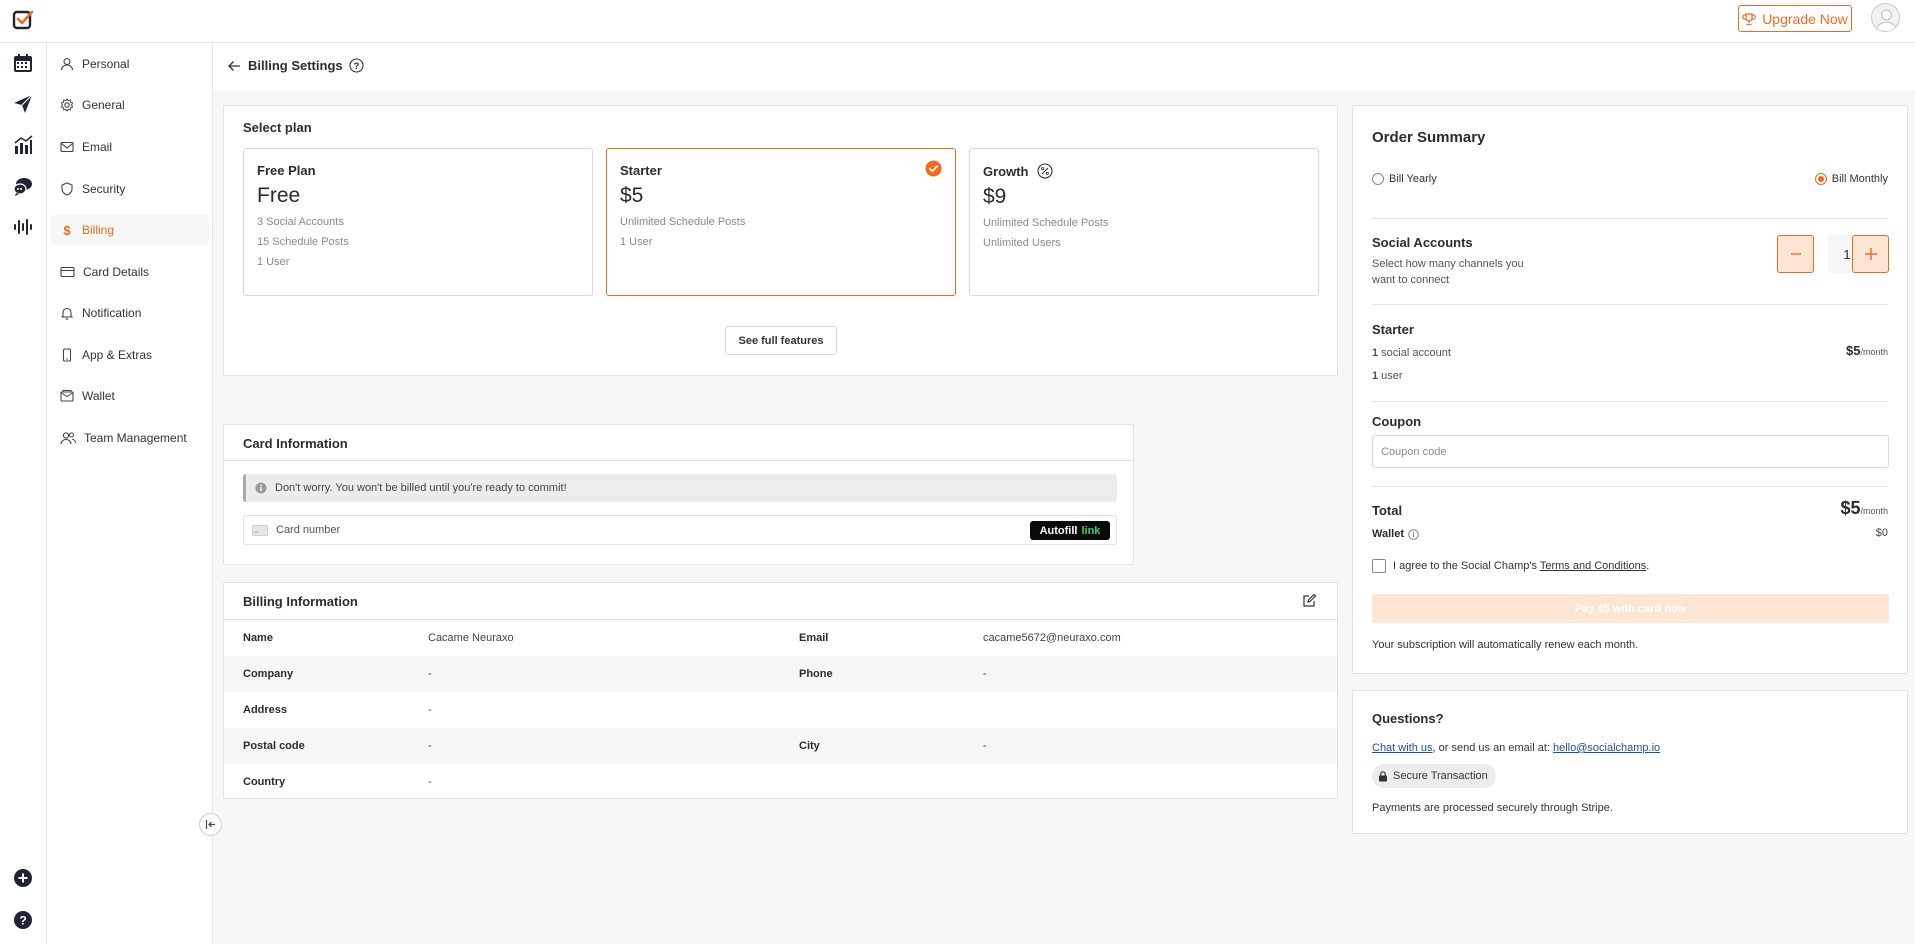  What do you see at coordinates (23, 227) in the screenshot?
I see `audio-wave-icon` at bounding box center [23, 227].